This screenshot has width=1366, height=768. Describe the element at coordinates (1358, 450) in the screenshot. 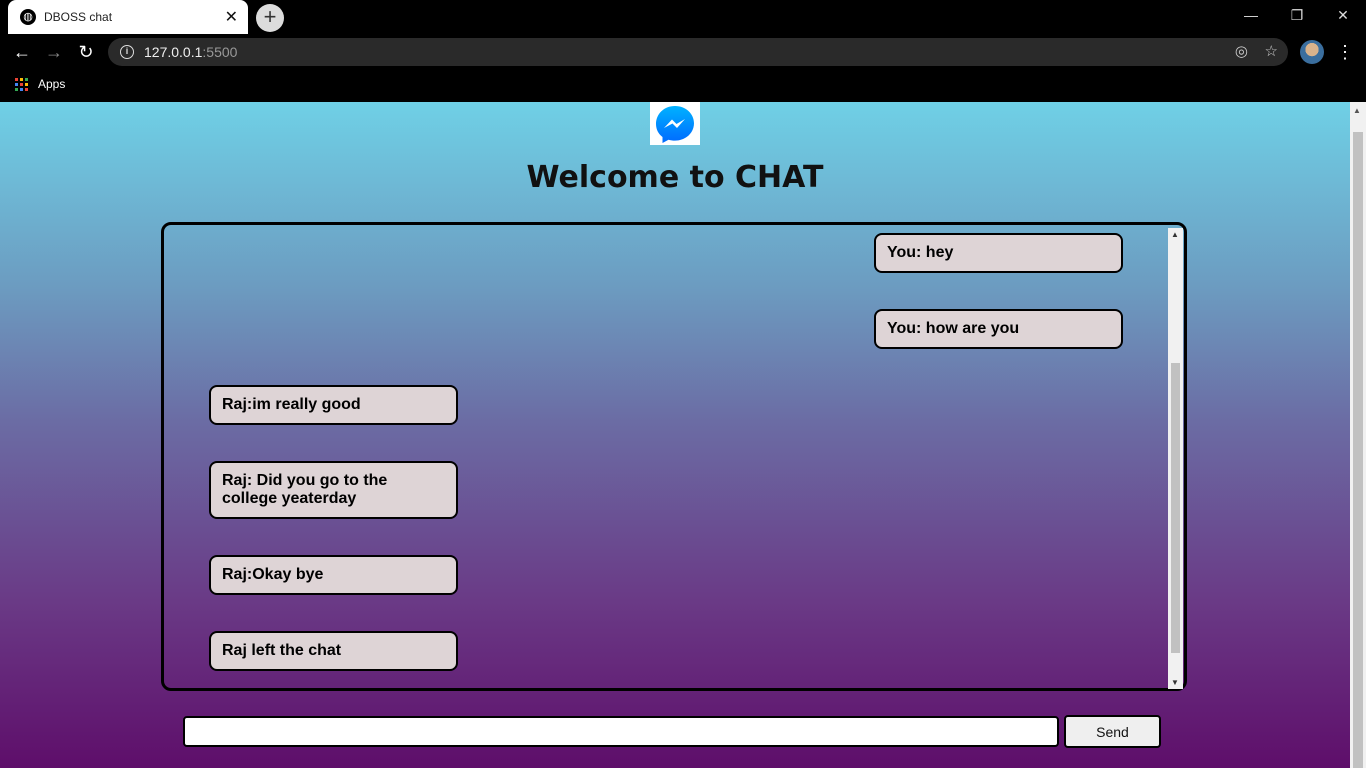

I see `page-scrollbar-thumb` at that location.